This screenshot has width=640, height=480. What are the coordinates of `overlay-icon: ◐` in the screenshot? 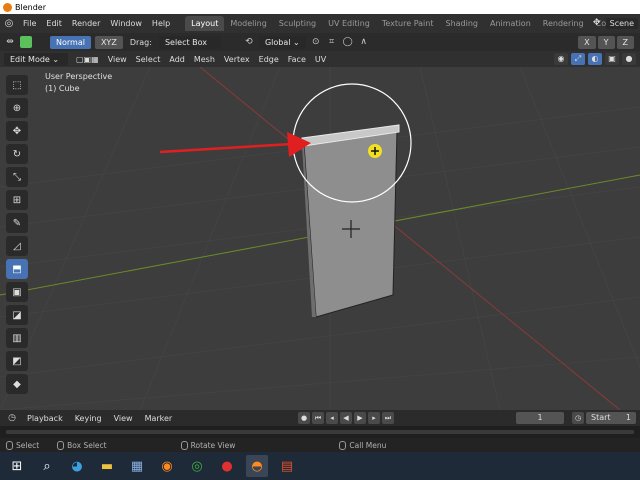 It's located at (595, 59).